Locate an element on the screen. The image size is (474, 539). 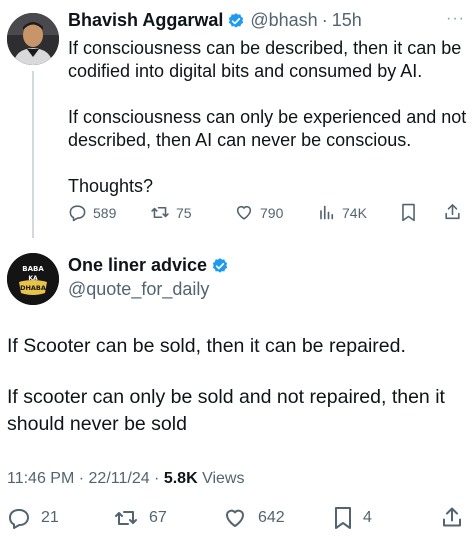
author-handle: @quote_for_daily is located at coordinates (138, 289).